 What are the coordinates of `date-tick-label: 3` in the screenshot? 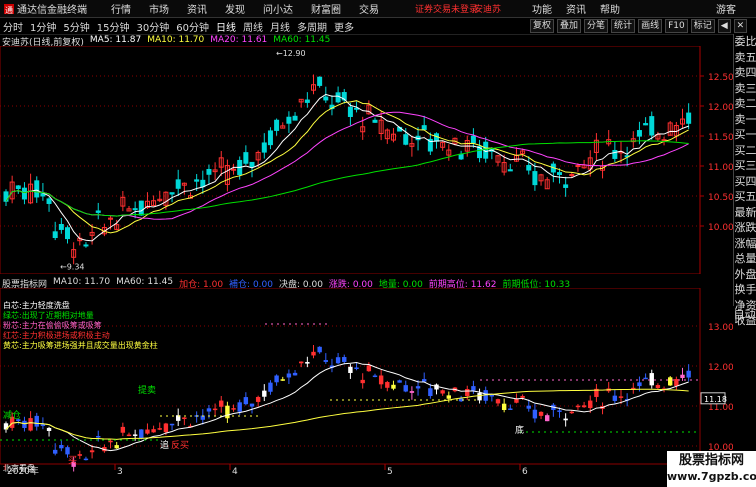 It's located at (120, 471).